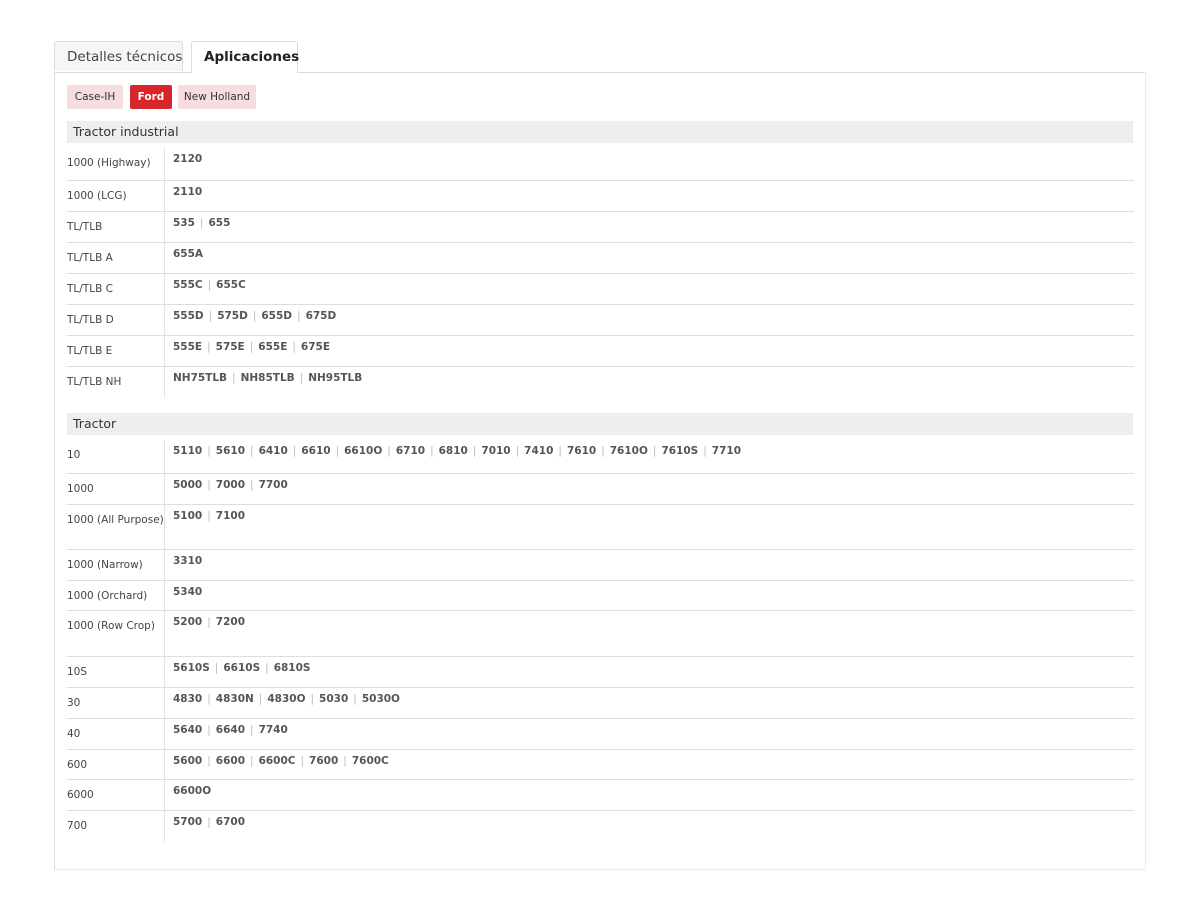 The height and width of the screenshot is (912, 1200). What do you see at coordinates (323, 761) in the screenshot?
I see `model-link: 7600` at bounding box center [323, 761].